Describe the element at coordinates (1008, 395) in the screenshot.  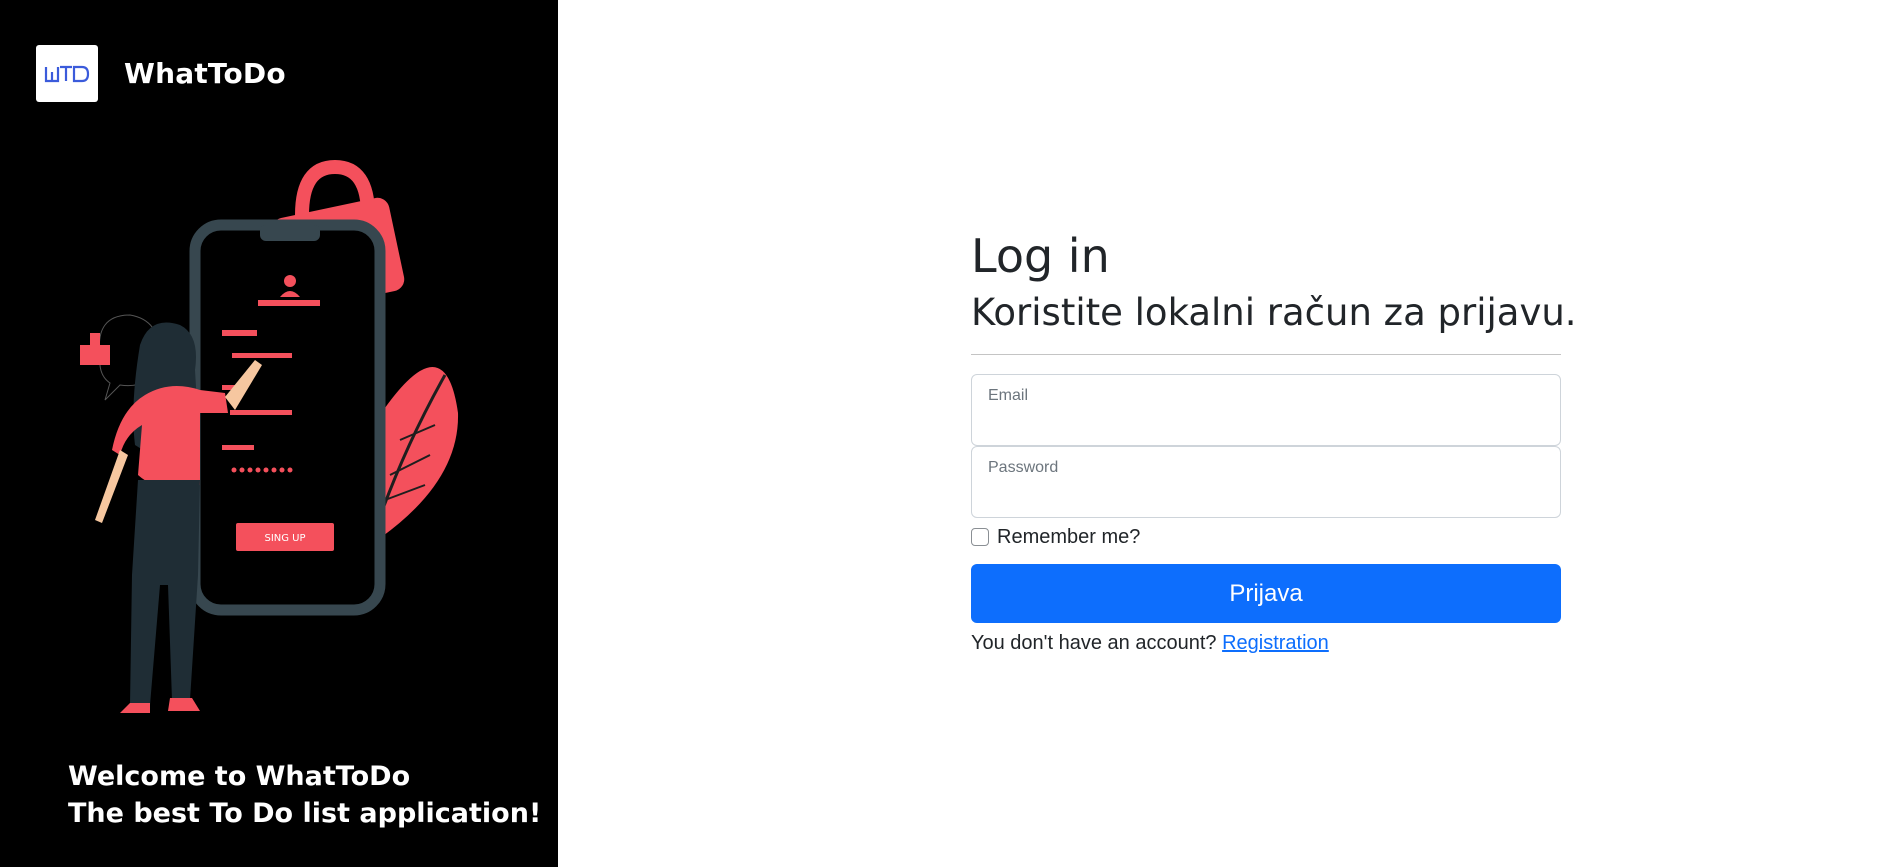
I see `email-label: Email` at that location.